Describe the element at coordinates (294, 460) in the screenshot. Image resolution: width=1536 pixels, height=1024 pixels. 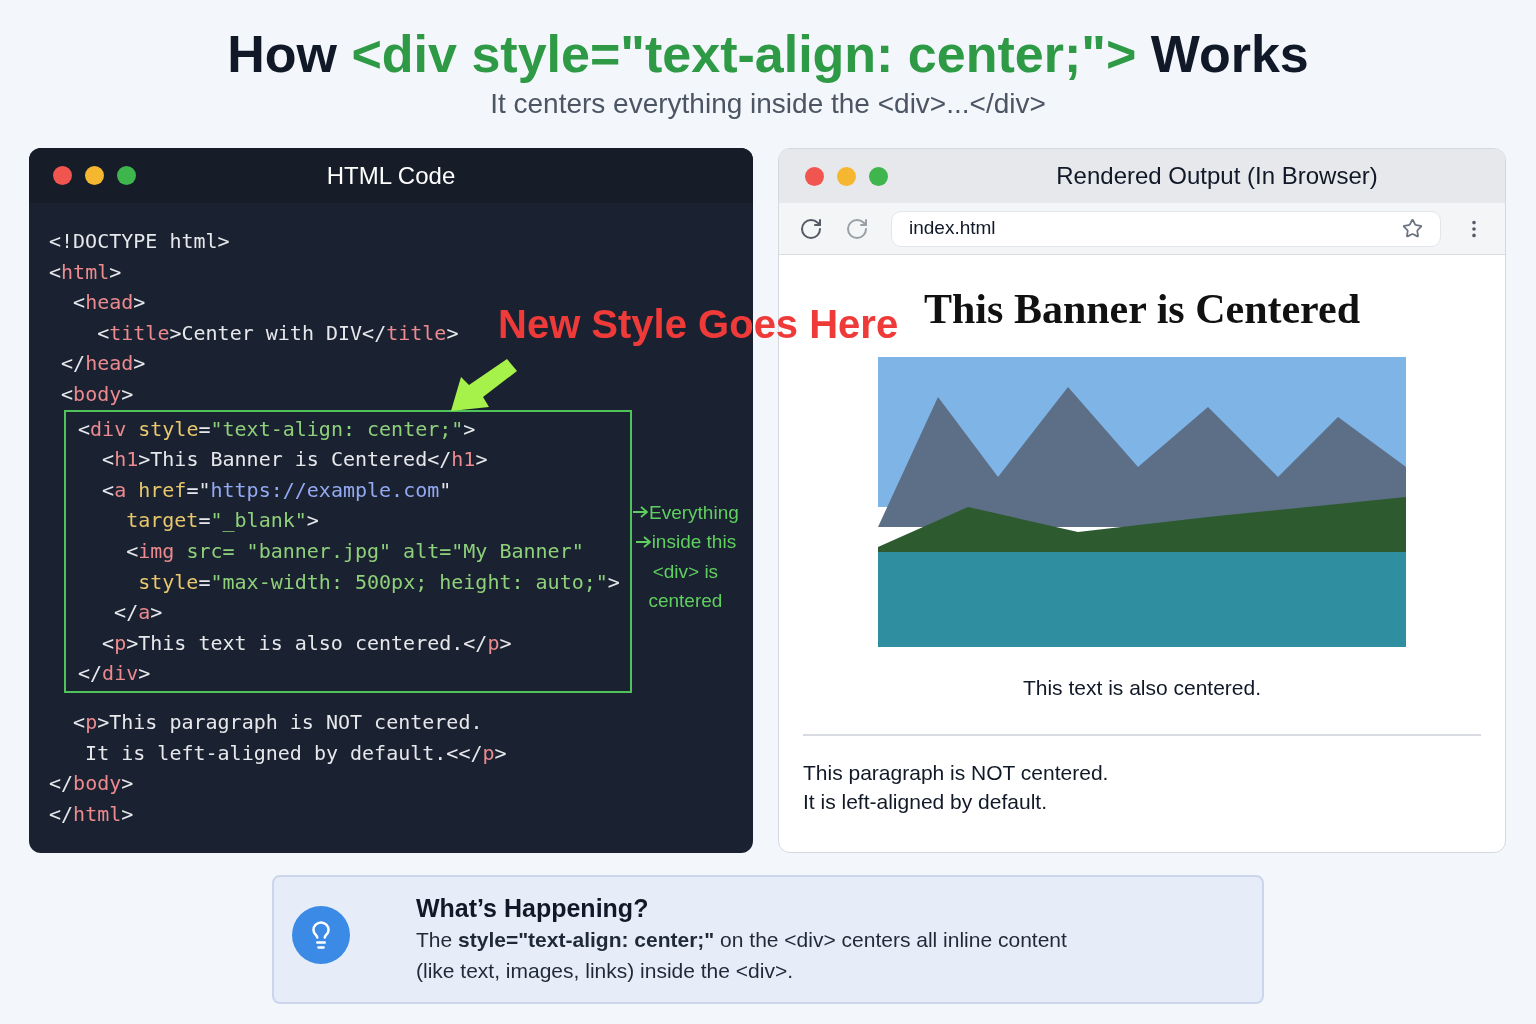
I see `code-line: <h1>This Banner is Centered</h1>` at that location.